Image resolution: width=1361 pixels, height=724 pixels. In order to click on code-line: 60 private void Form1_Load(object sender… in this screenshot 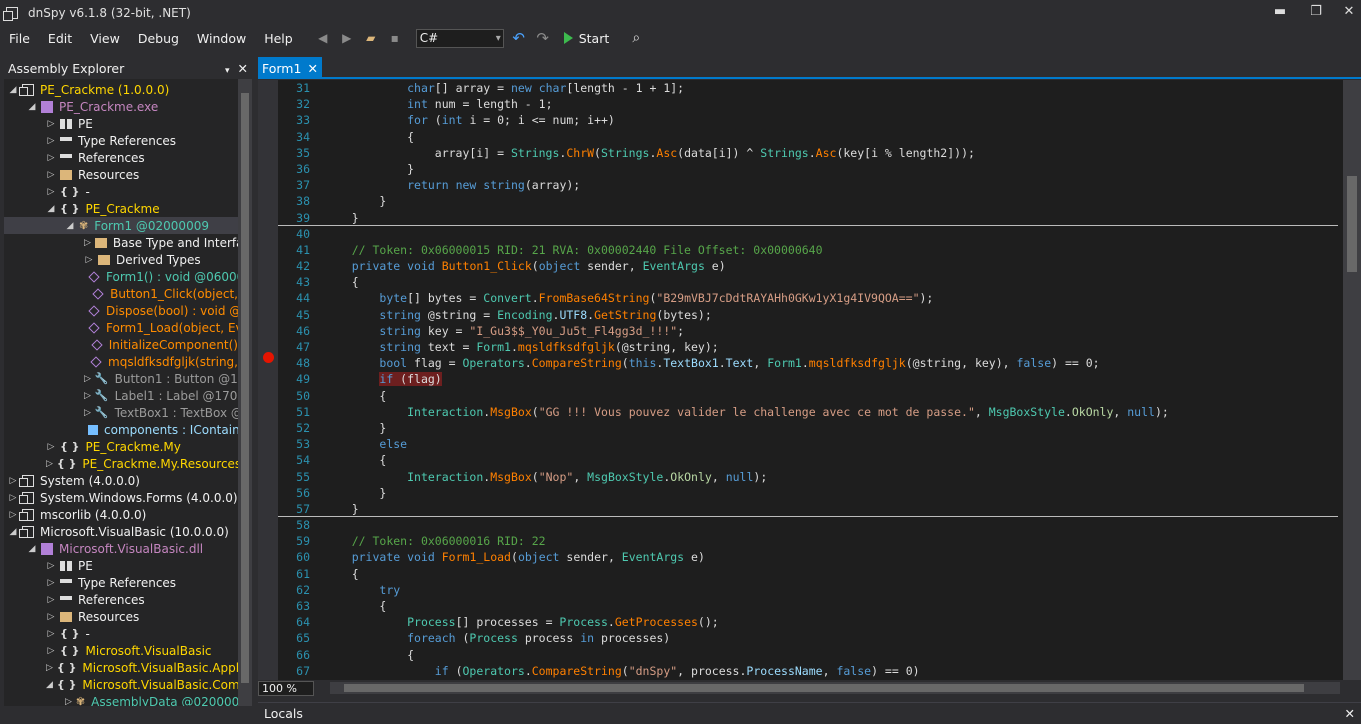, I will do `click(808, 557)`.